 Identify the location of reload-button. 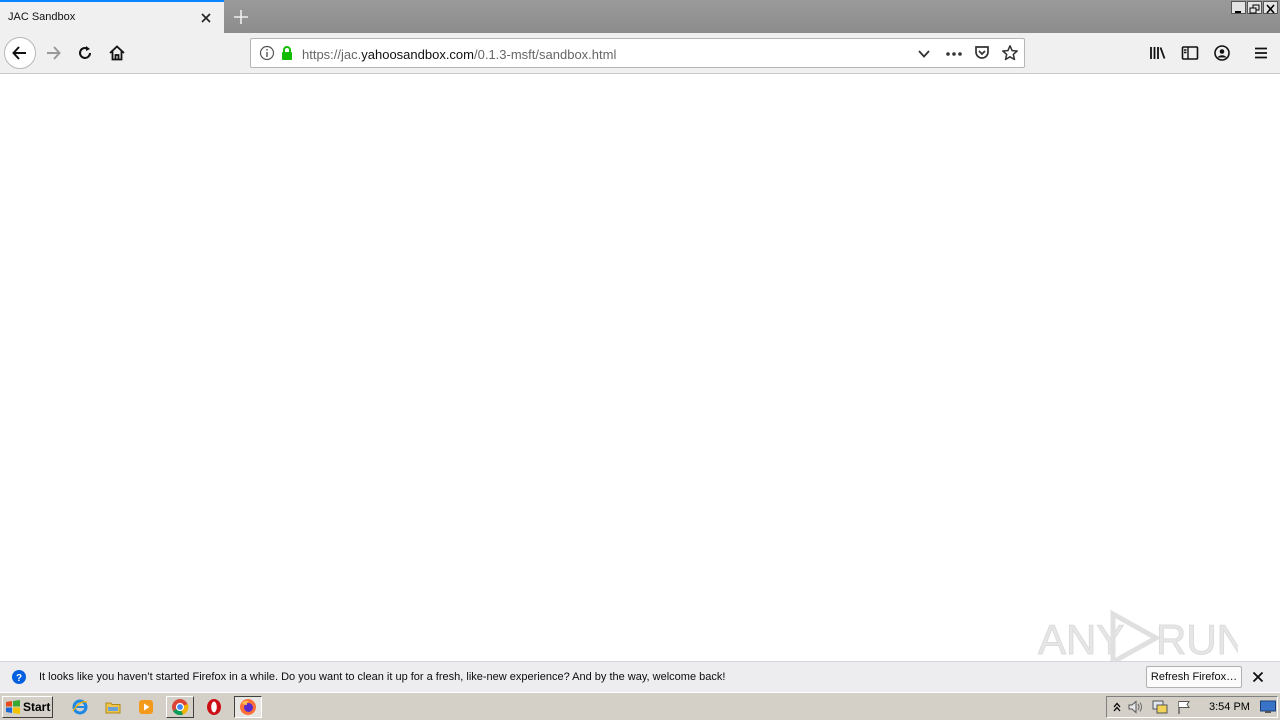
(85, 53).